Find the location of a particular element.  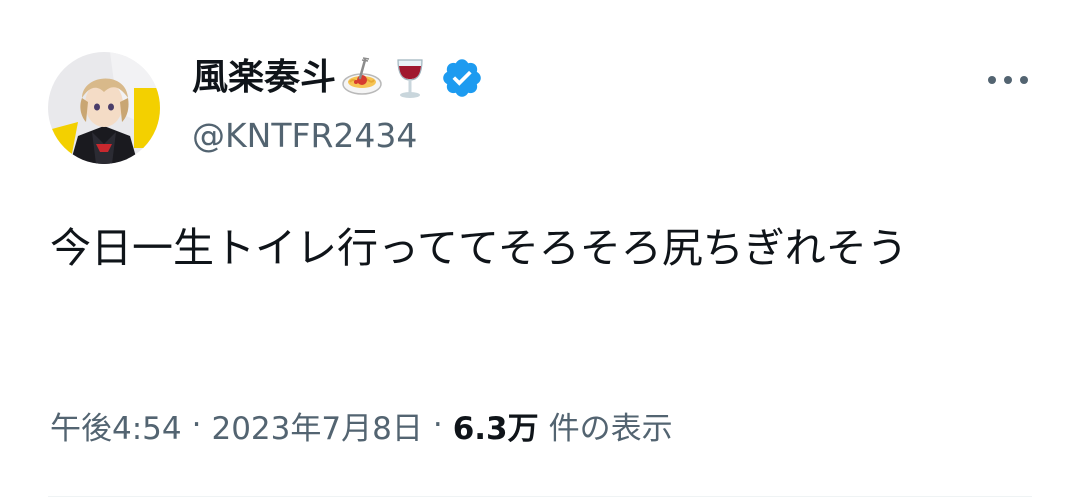

more-horizontal-icon is located at coordinates (1008, 80).